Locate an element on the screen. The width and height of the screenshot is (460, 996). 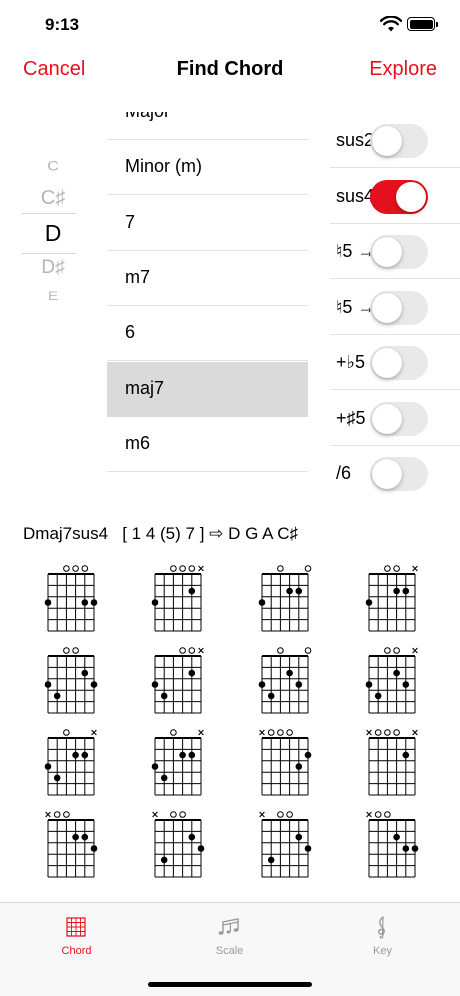
root-option: C is located at coordinates (53, 166).